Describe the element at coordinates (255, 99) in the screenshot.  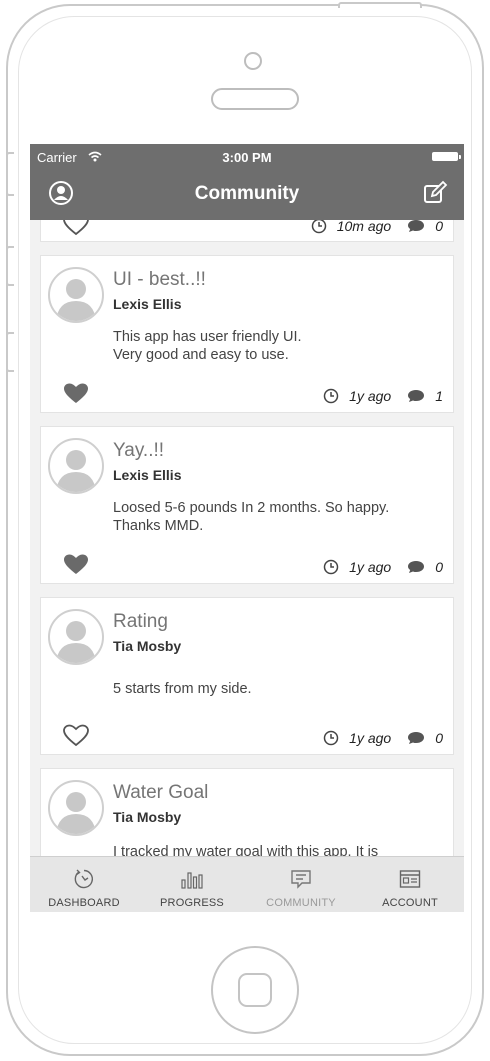
I see `earpiece-speaker` at that location.